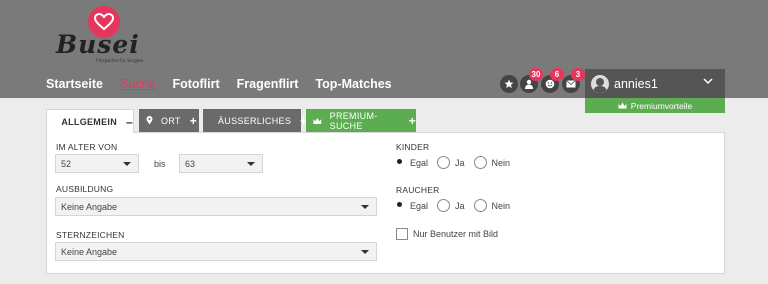 Image resolution: width=768 pixels, height=284 pixels. Describe the element at coordinates (636, 83) in the screenshot. I see `username: annies1` at that location.